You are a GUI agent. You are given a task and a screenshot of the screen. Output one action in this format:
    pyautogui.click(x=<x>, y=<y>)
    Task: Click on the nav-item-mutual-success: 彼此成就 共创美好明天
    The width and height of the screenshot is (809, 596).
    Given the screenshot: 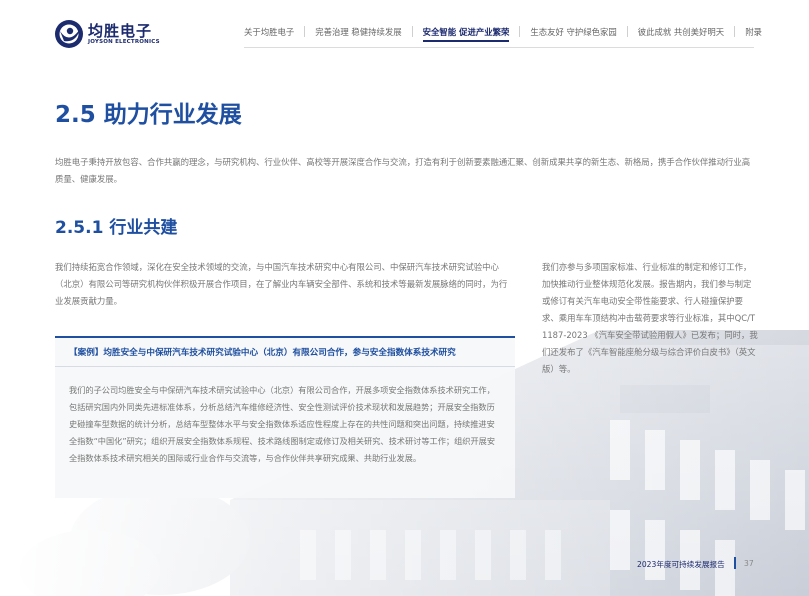 What is the action you would take?
    pyautogui.click(x=681, y=34)
    